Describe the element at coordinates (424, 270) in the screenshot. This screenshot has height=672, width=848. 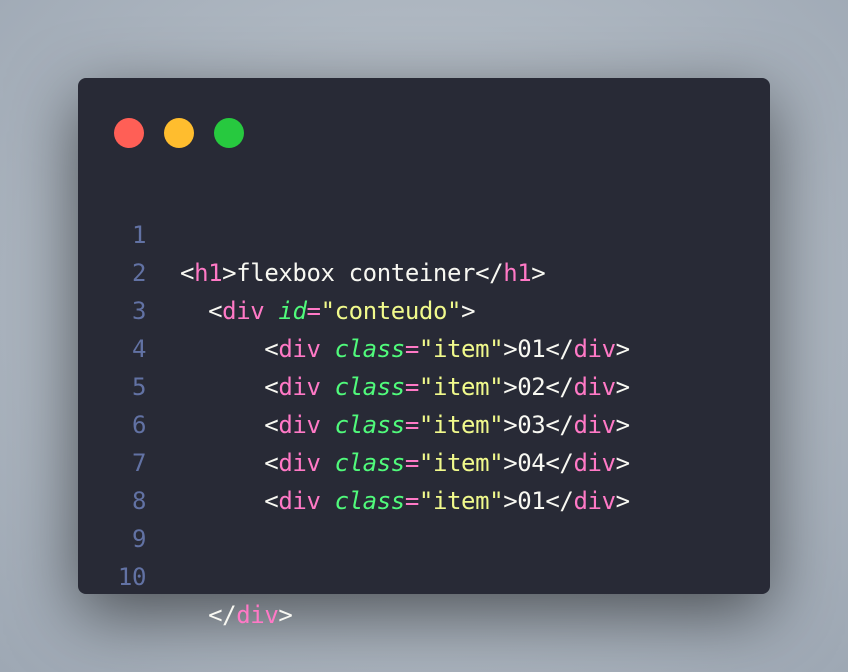
I see `code-line: 2 <div id="conteudo">` at that location.